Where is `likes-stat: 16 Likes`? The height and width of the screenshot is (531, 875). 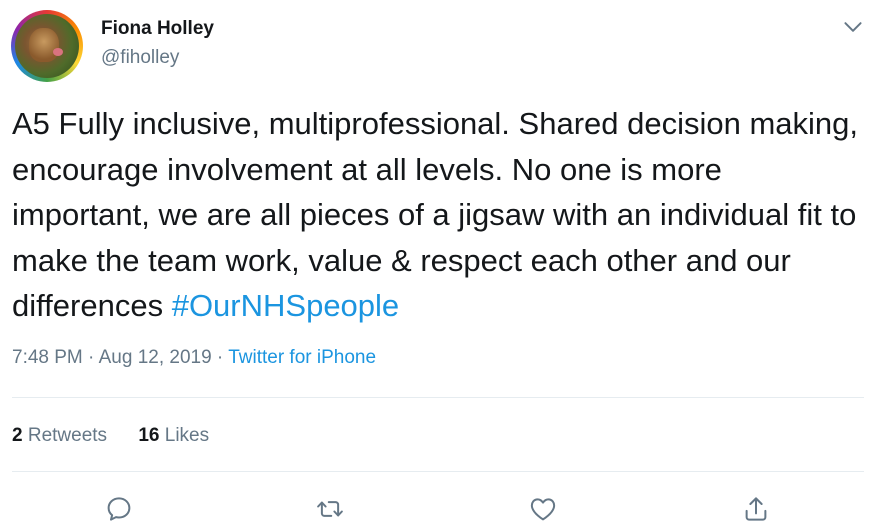
likes-stat: 16 Likes is located at coordinates (173, 436).